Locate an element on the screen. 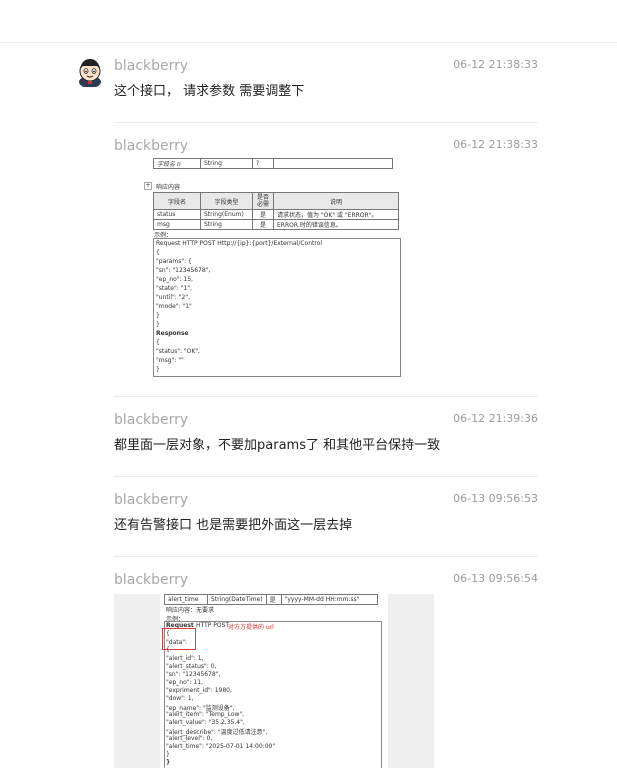 Image resolution: width=617 pixels, height=768 pixels. cell: 是 is located at coordinates (273, 599).